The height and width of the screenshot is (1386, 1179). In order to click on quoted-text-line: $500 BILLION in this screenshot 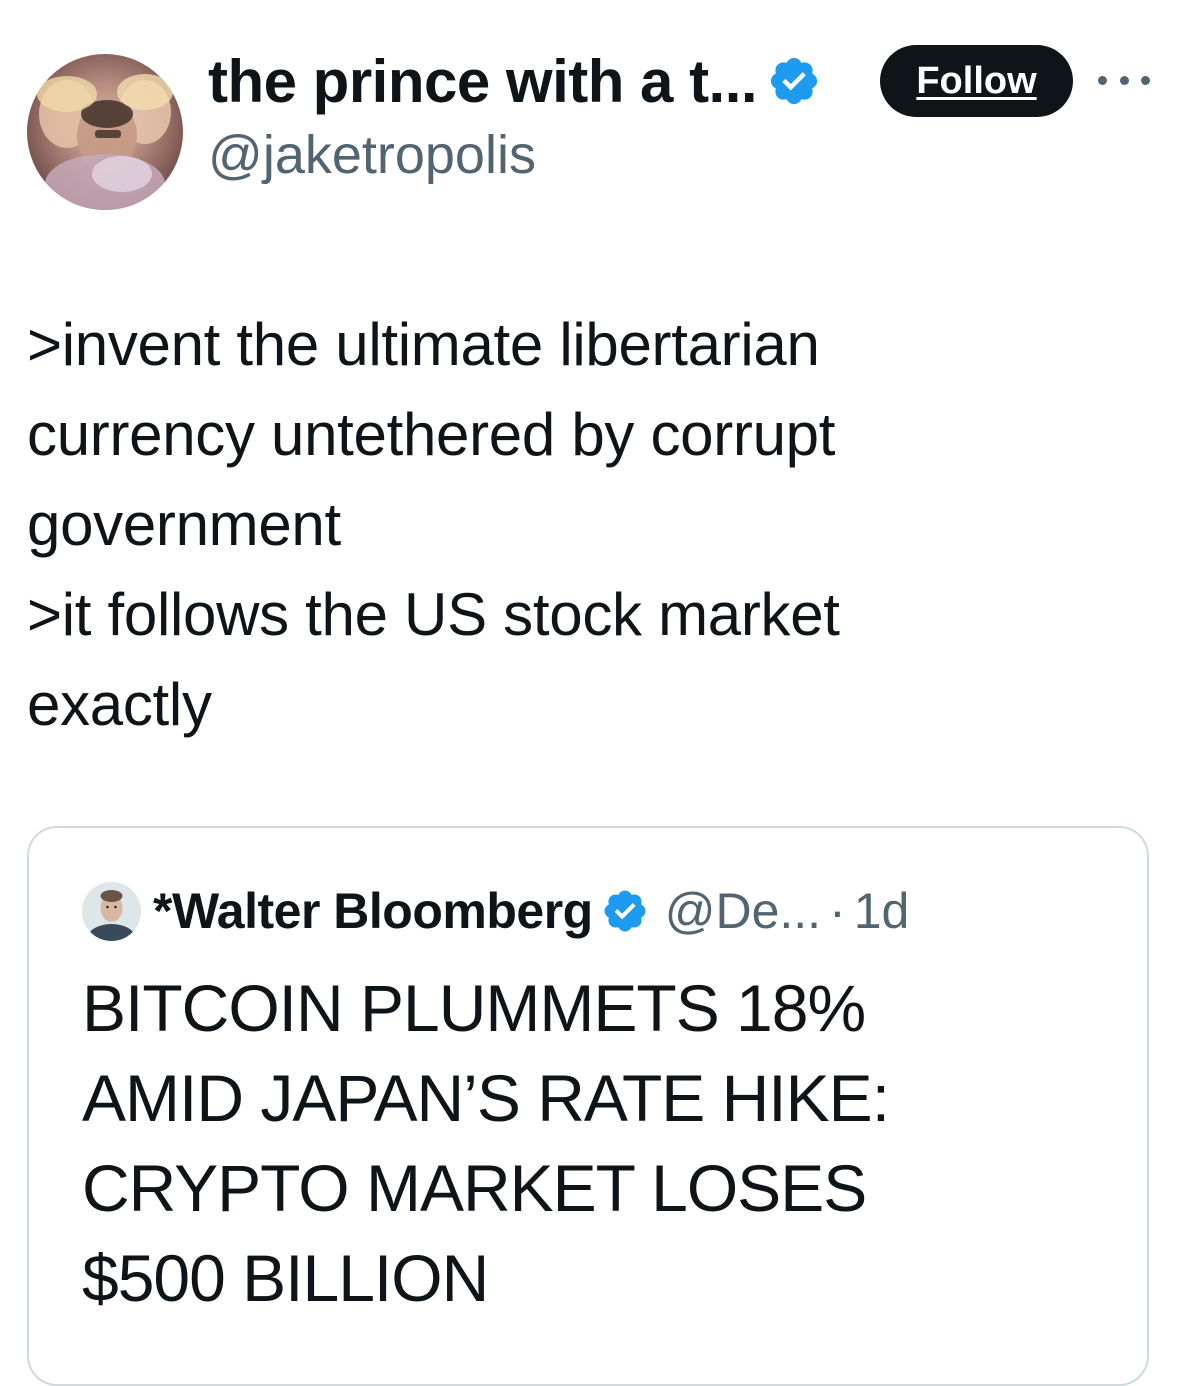, I will do `click(285, 1278)`.